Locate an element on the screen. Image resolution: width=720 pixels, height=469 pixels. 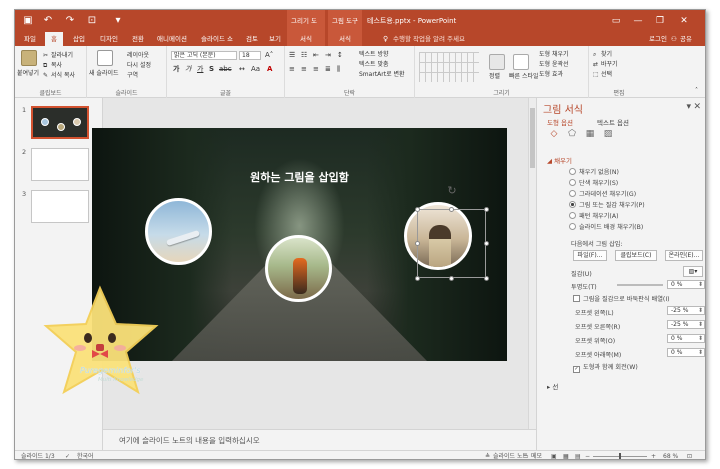
resize-handle-ne is located at coordinates (486, 209).